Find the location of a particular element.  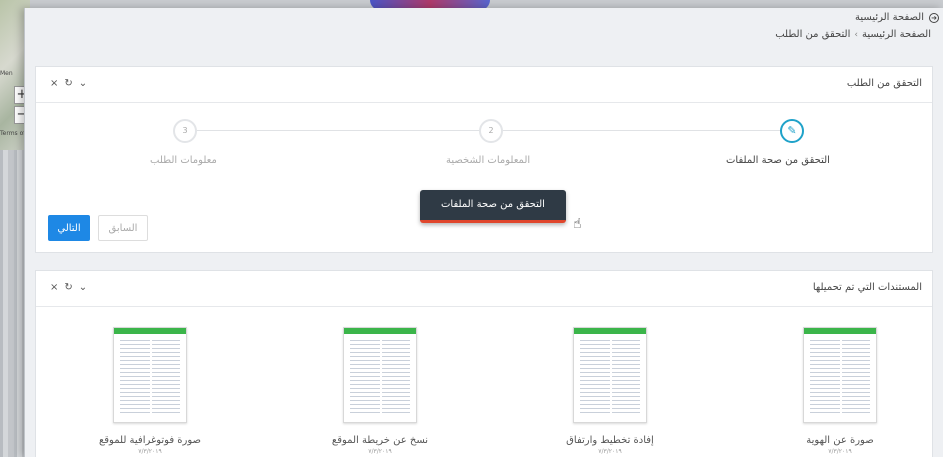

step-1-label: التحقق من صحة الملفات is located at coordinates (778, 160).